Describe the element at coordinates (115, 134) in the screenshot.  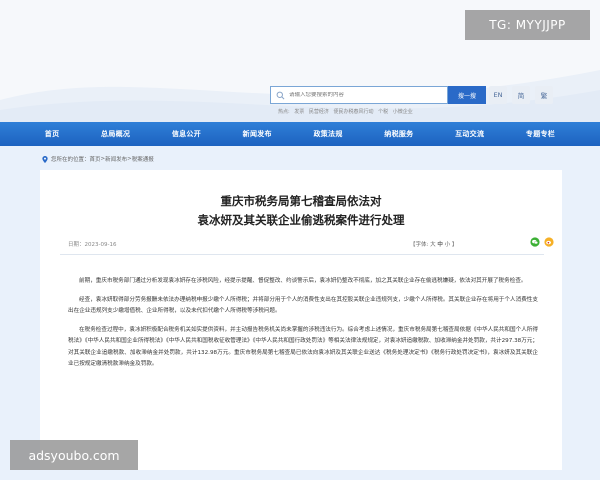
I see `nav-item-overview: 总局概况` at that location.